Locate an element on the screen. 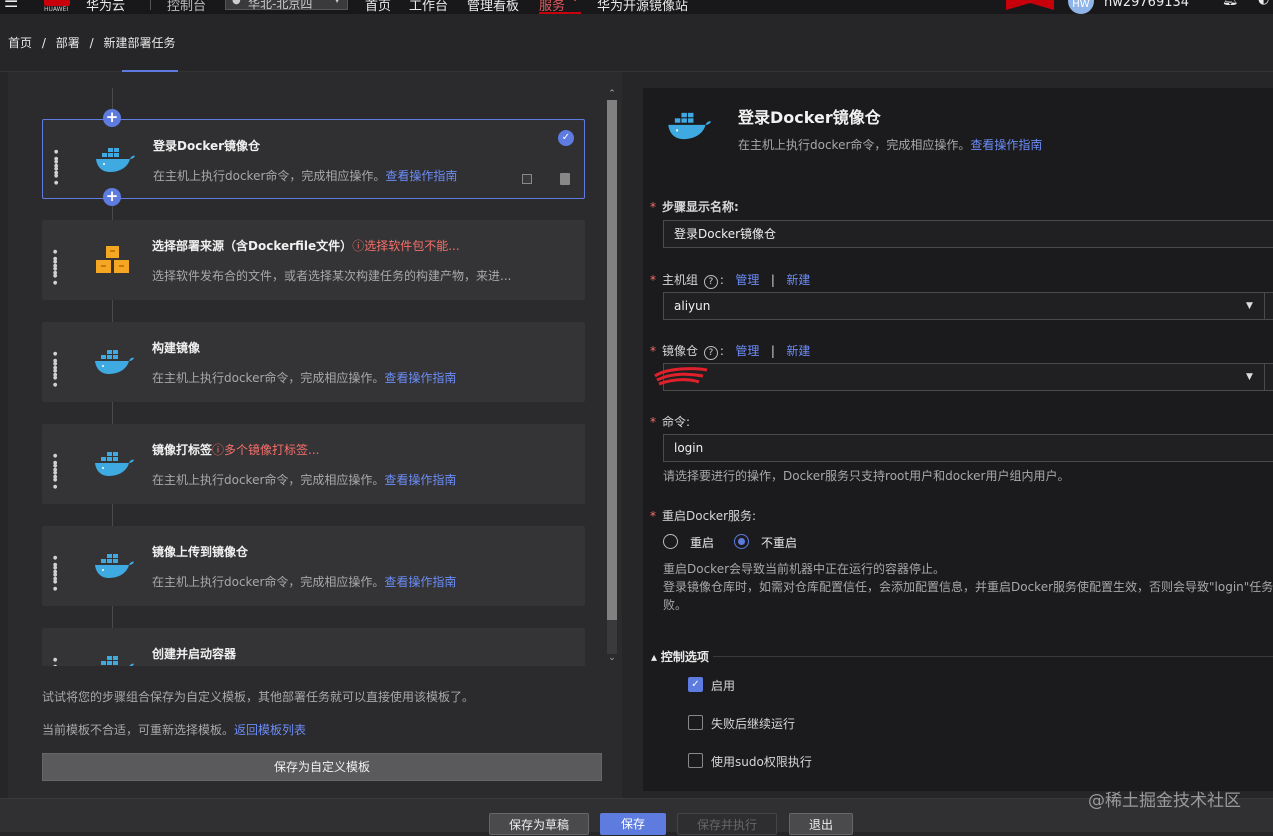  step-title-text: 选择部署来源（含Dockerfile文件） is located at coordinates (252, 246).